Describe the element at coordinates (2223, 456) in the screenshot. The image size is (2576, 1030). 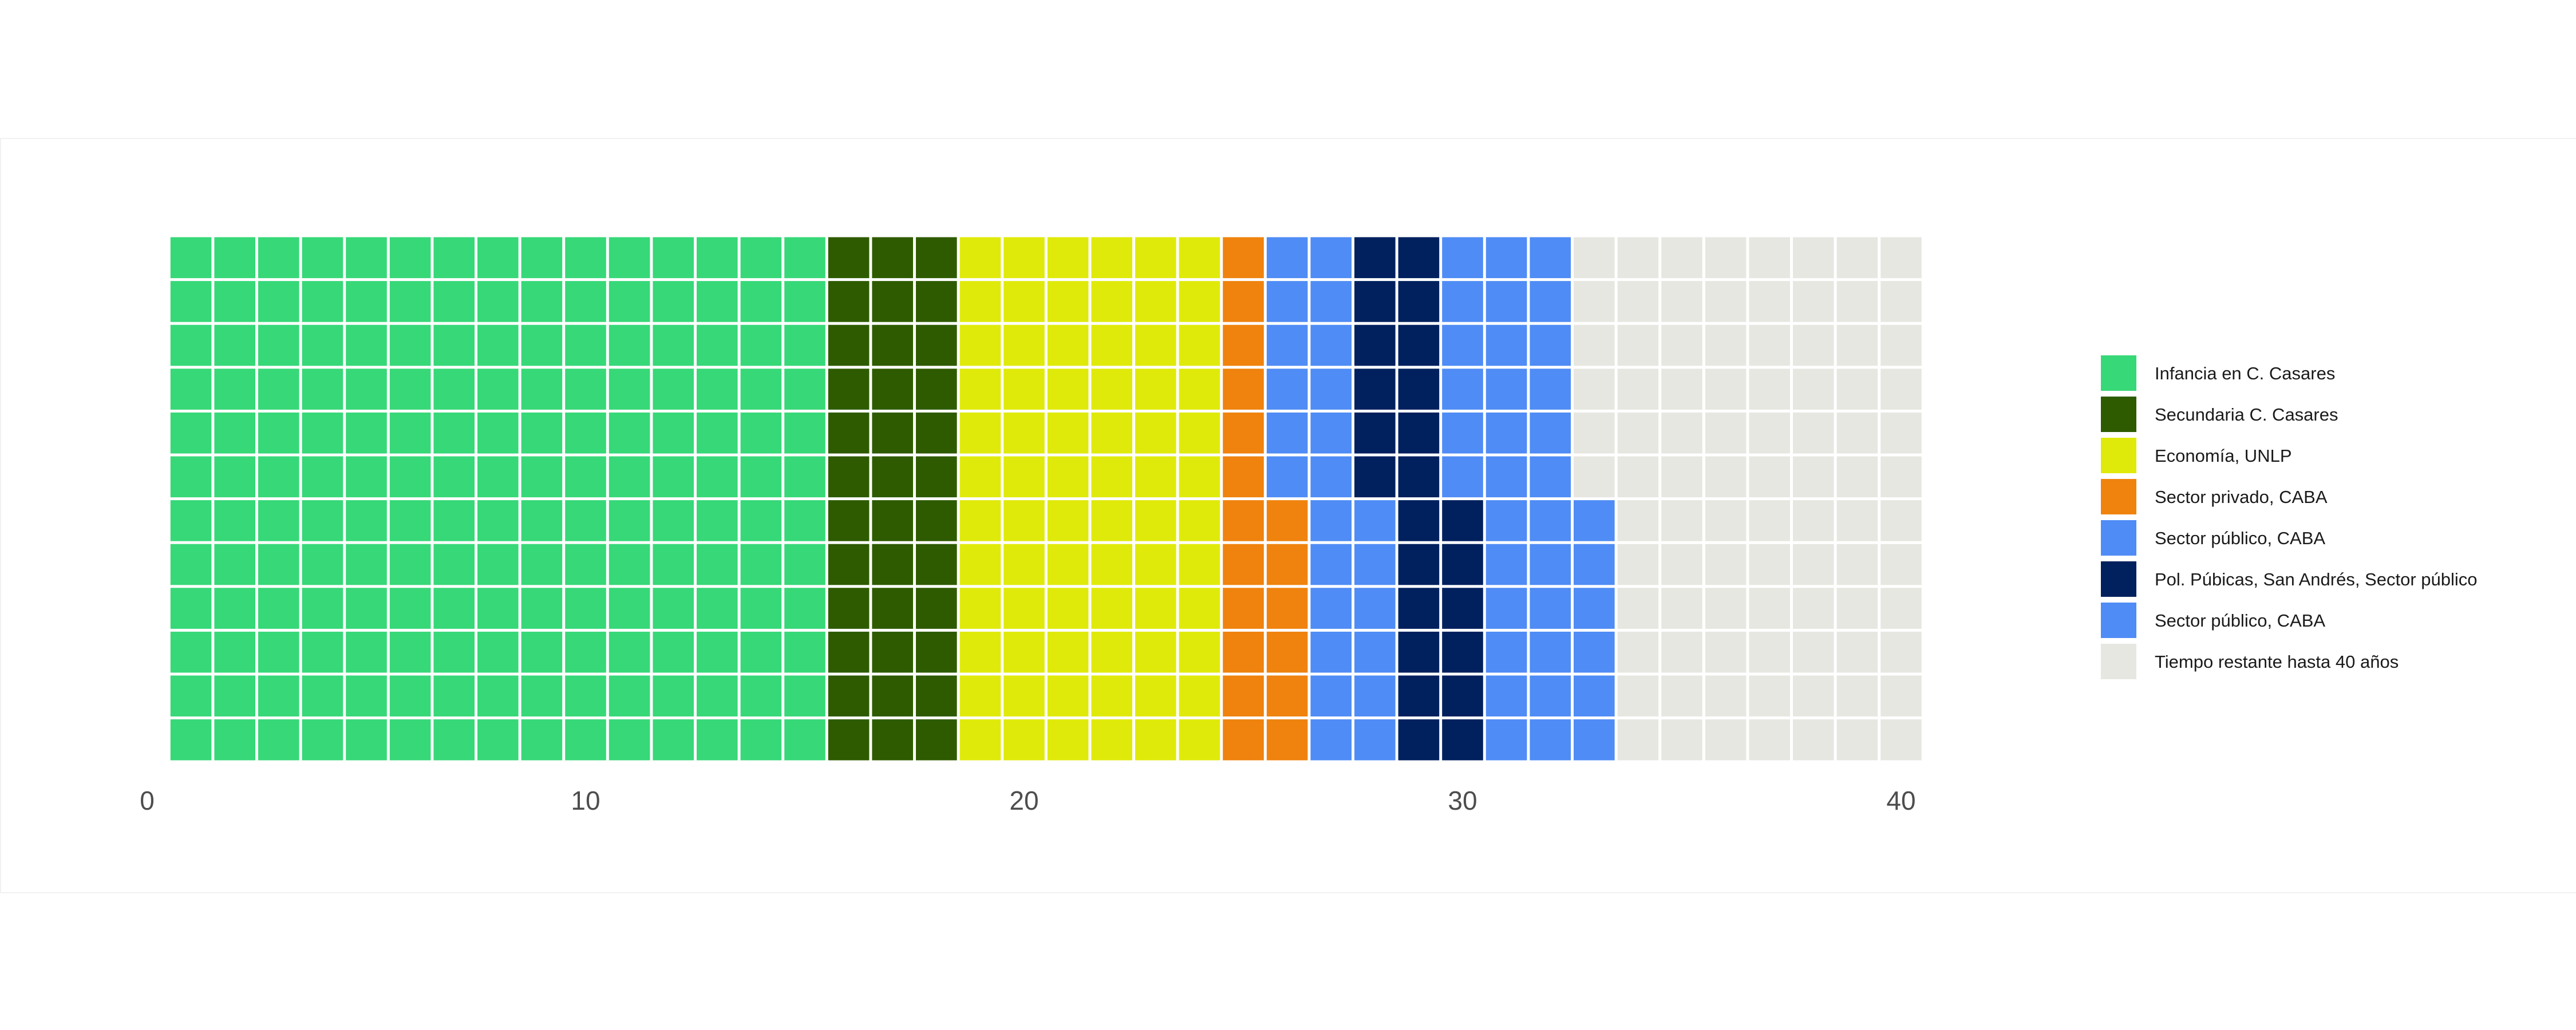
I see `legend-label: Economía, UNLP` at that location.